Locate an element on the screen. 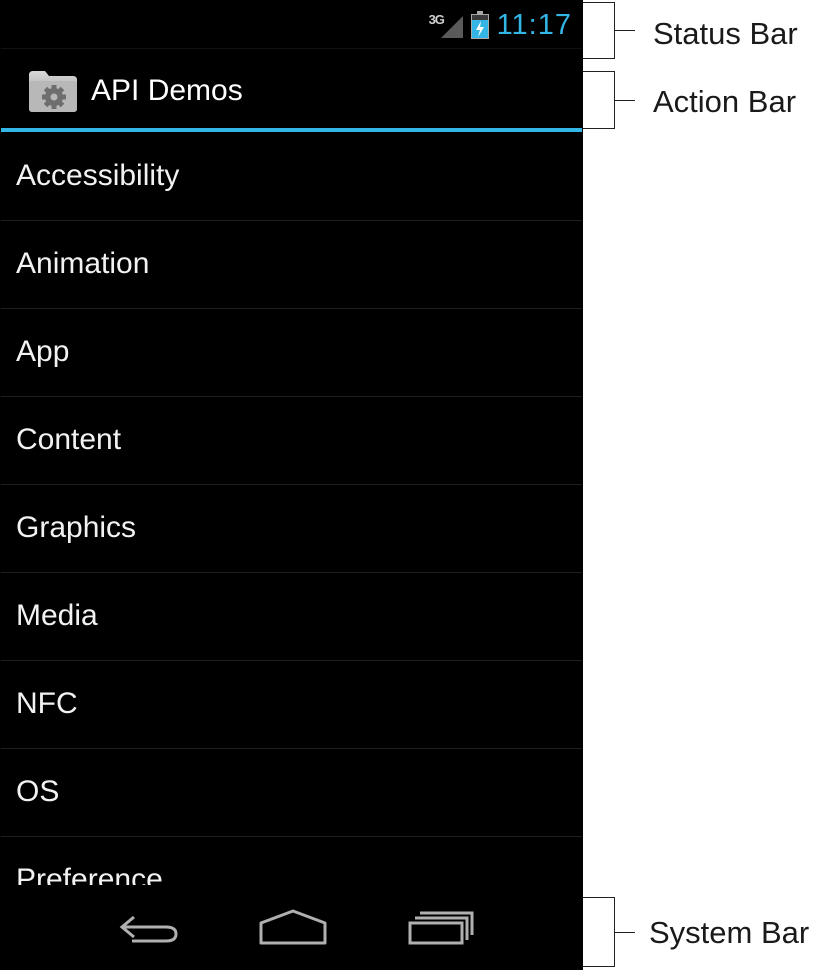 The width and height of the screenshot is (820, 972). system-bar is located at coordinates (291, 927).